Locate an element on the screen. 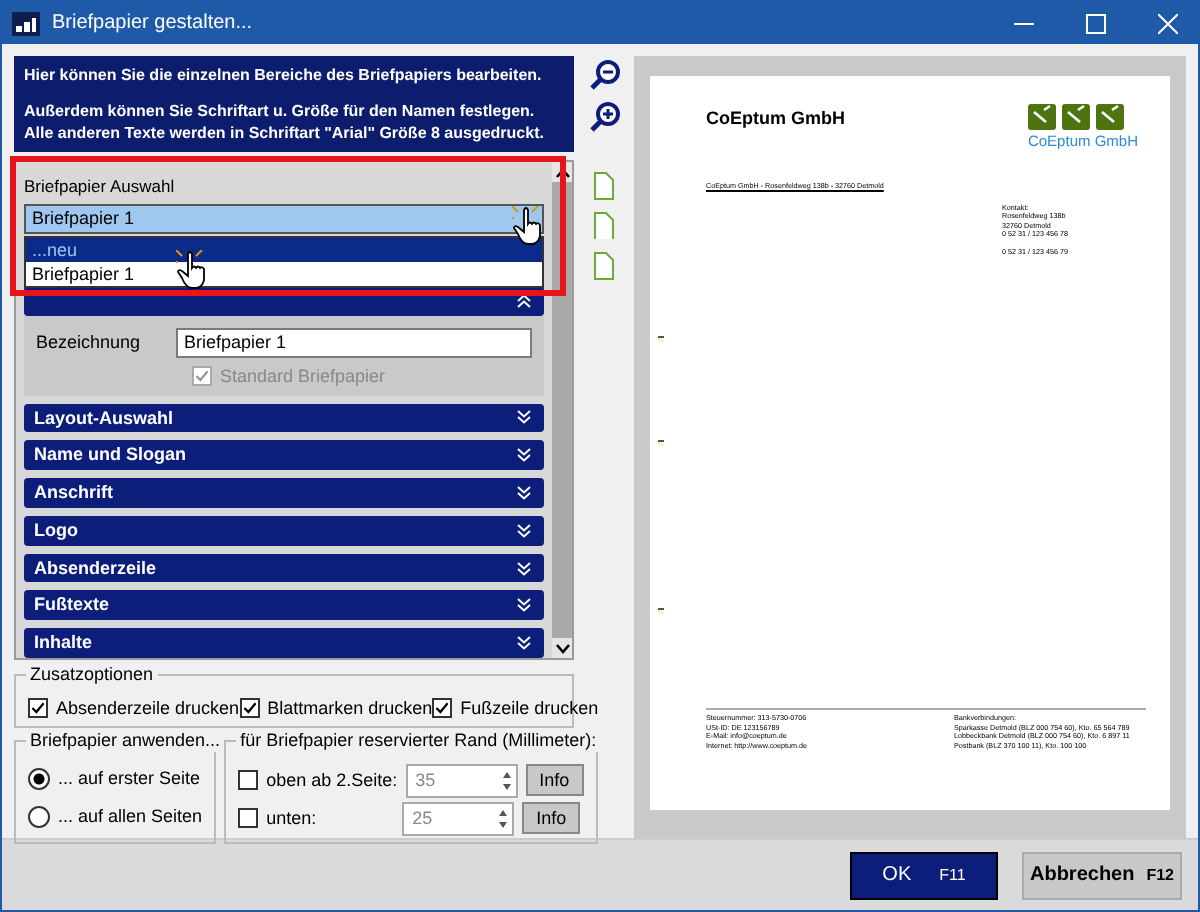 The height and width of the screenshot is (912, 1200). company-name: CoEptum GmbH is located at coordinates (775, 120).